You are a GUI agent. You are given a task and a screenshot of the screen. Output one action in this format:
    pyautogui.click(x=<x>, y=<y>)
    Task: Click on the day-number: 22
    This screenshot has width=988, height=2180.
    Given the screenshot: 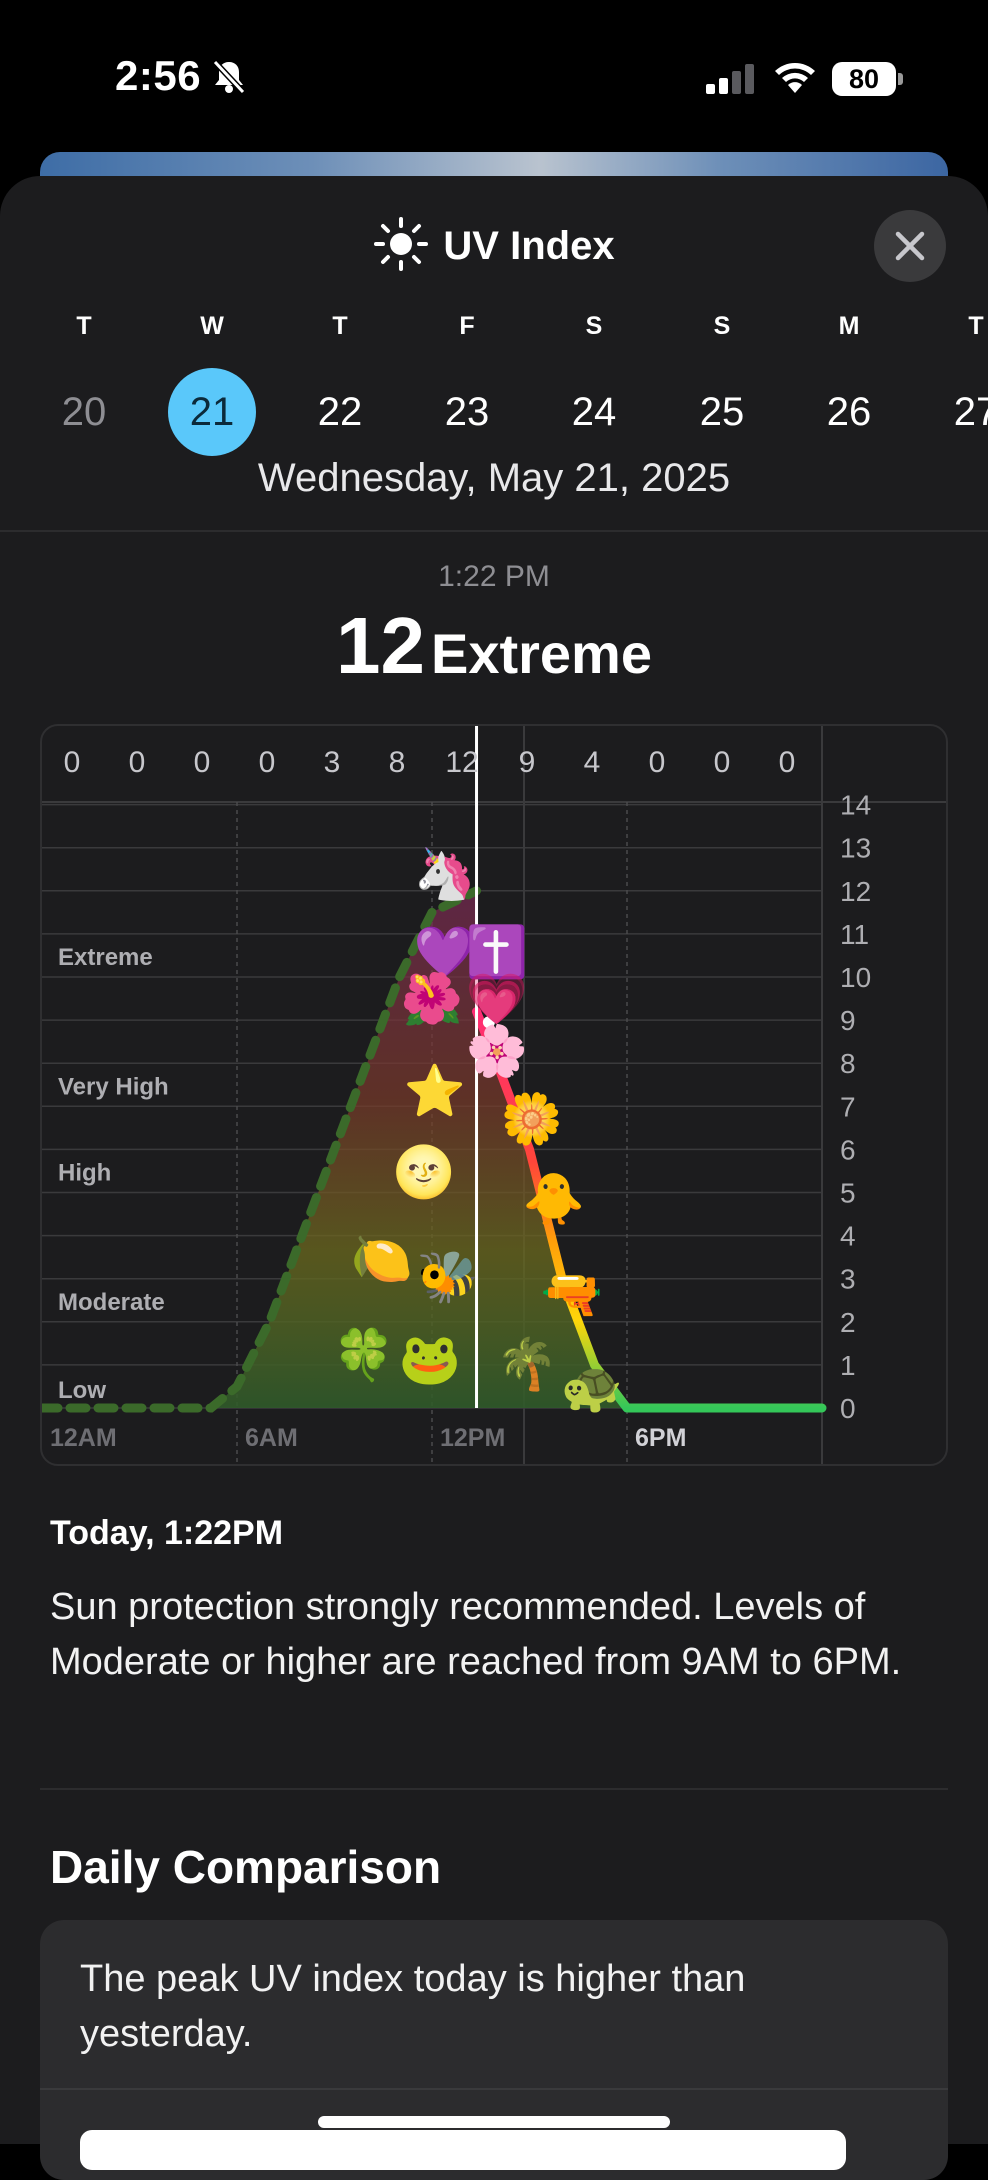 What is the action you would take?
    pyautogui.click(x=340, y=412)
    